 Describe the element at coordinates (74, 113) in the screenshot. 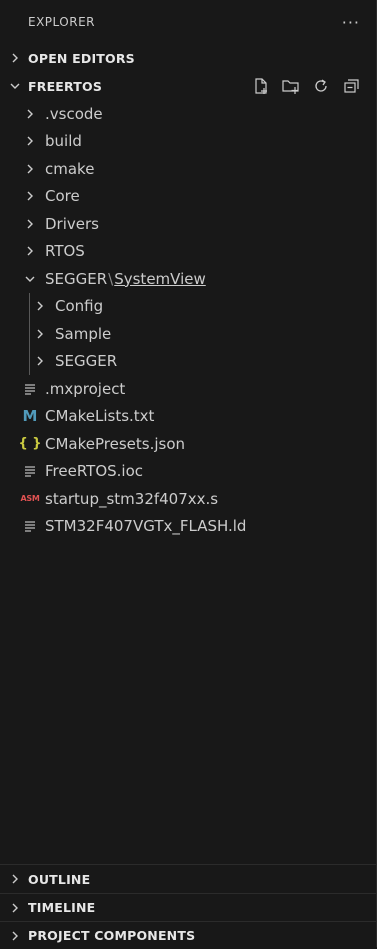

I see `folder-label: .vscode` at that location.